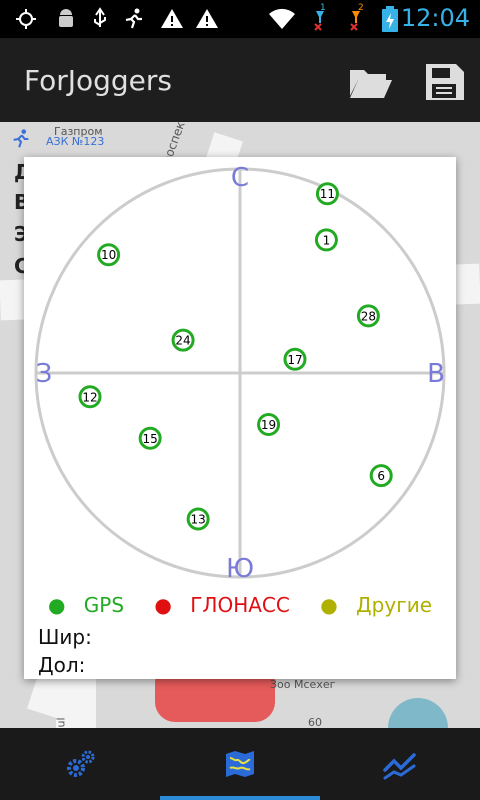  I want to click on satellite-id: 15, so click(150, 439).